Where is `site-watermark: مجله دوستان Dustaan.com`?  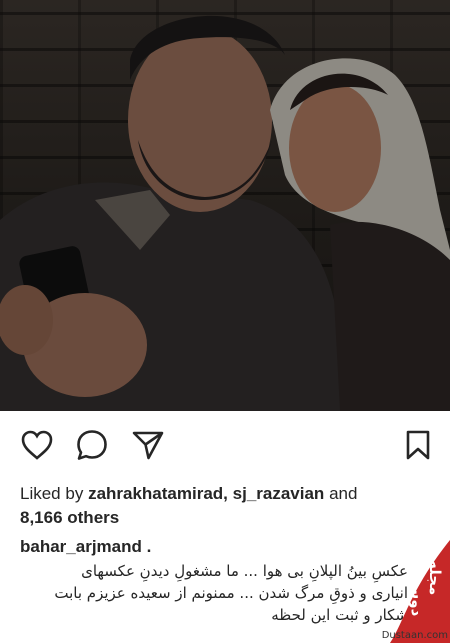
site-watermark: مجله دوستان Dustaan.com is located at coordinates (415, 591).